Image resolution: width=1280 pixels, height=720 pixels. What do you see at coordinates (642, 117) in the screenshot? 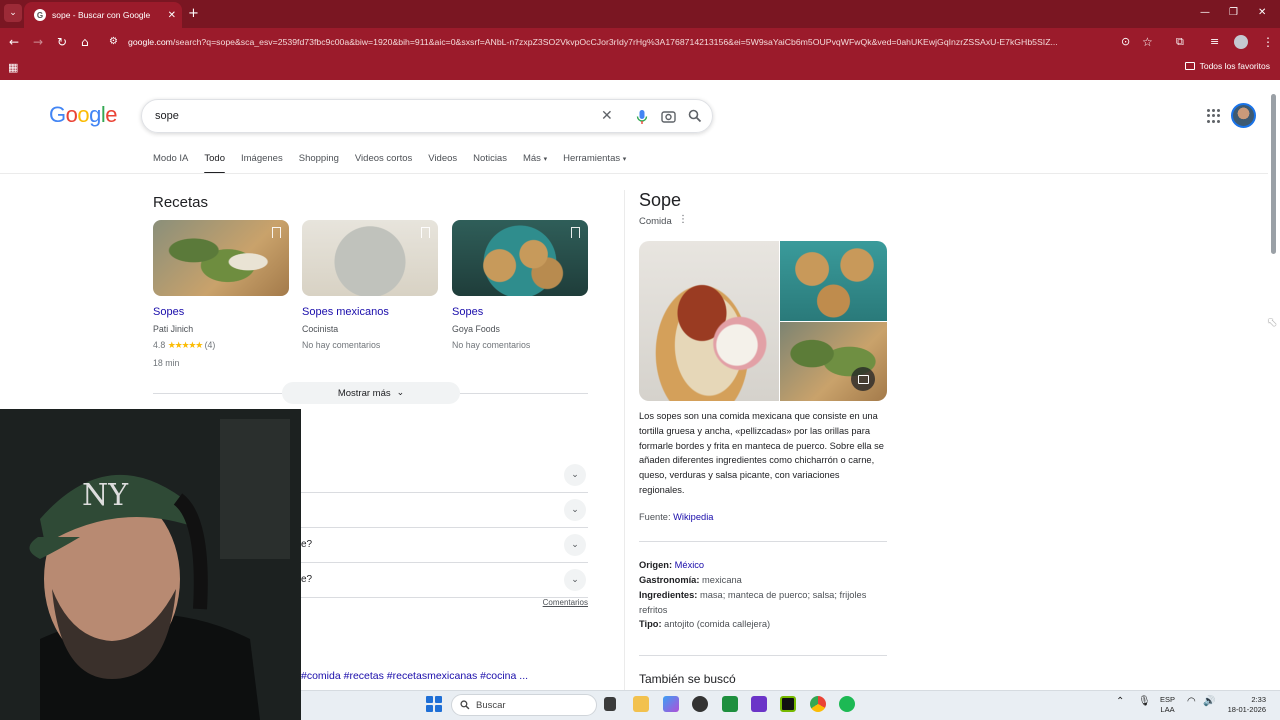
I see `microphone-icon` at bounding box center [642, 117].